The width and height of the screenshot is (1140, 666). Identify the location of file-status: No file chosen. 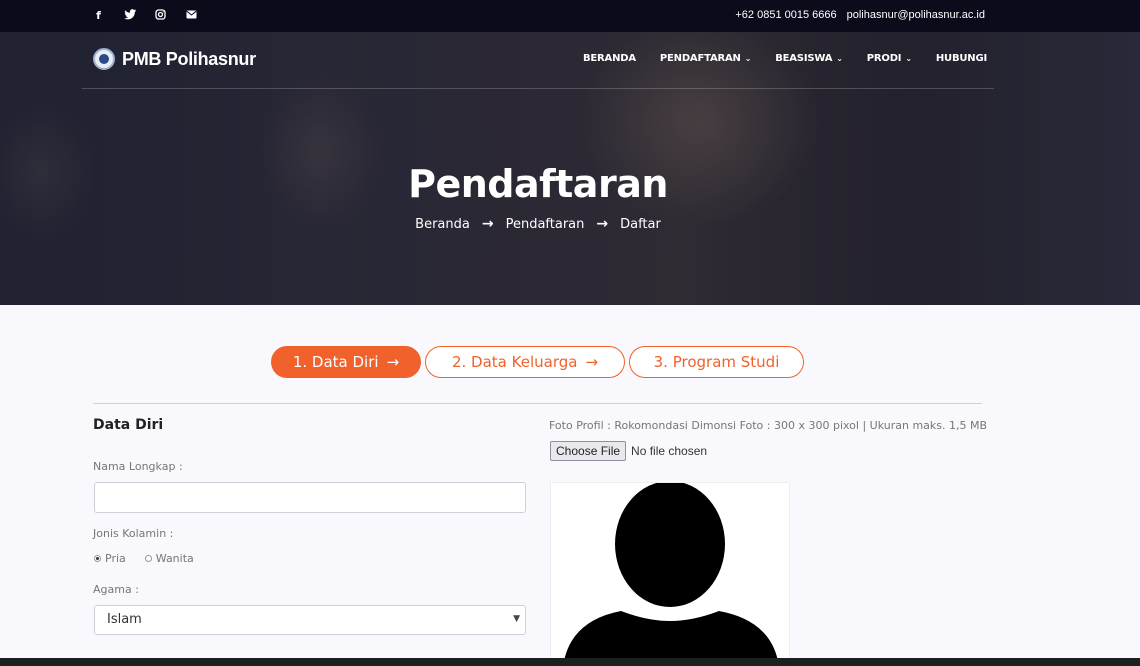
(669, 451).